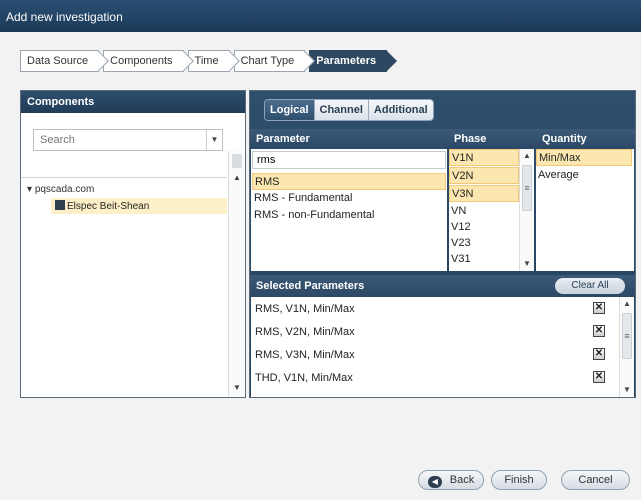 This screenshot has width=641, height=500. I want to click on phase-item: V23, so click(484, 243).